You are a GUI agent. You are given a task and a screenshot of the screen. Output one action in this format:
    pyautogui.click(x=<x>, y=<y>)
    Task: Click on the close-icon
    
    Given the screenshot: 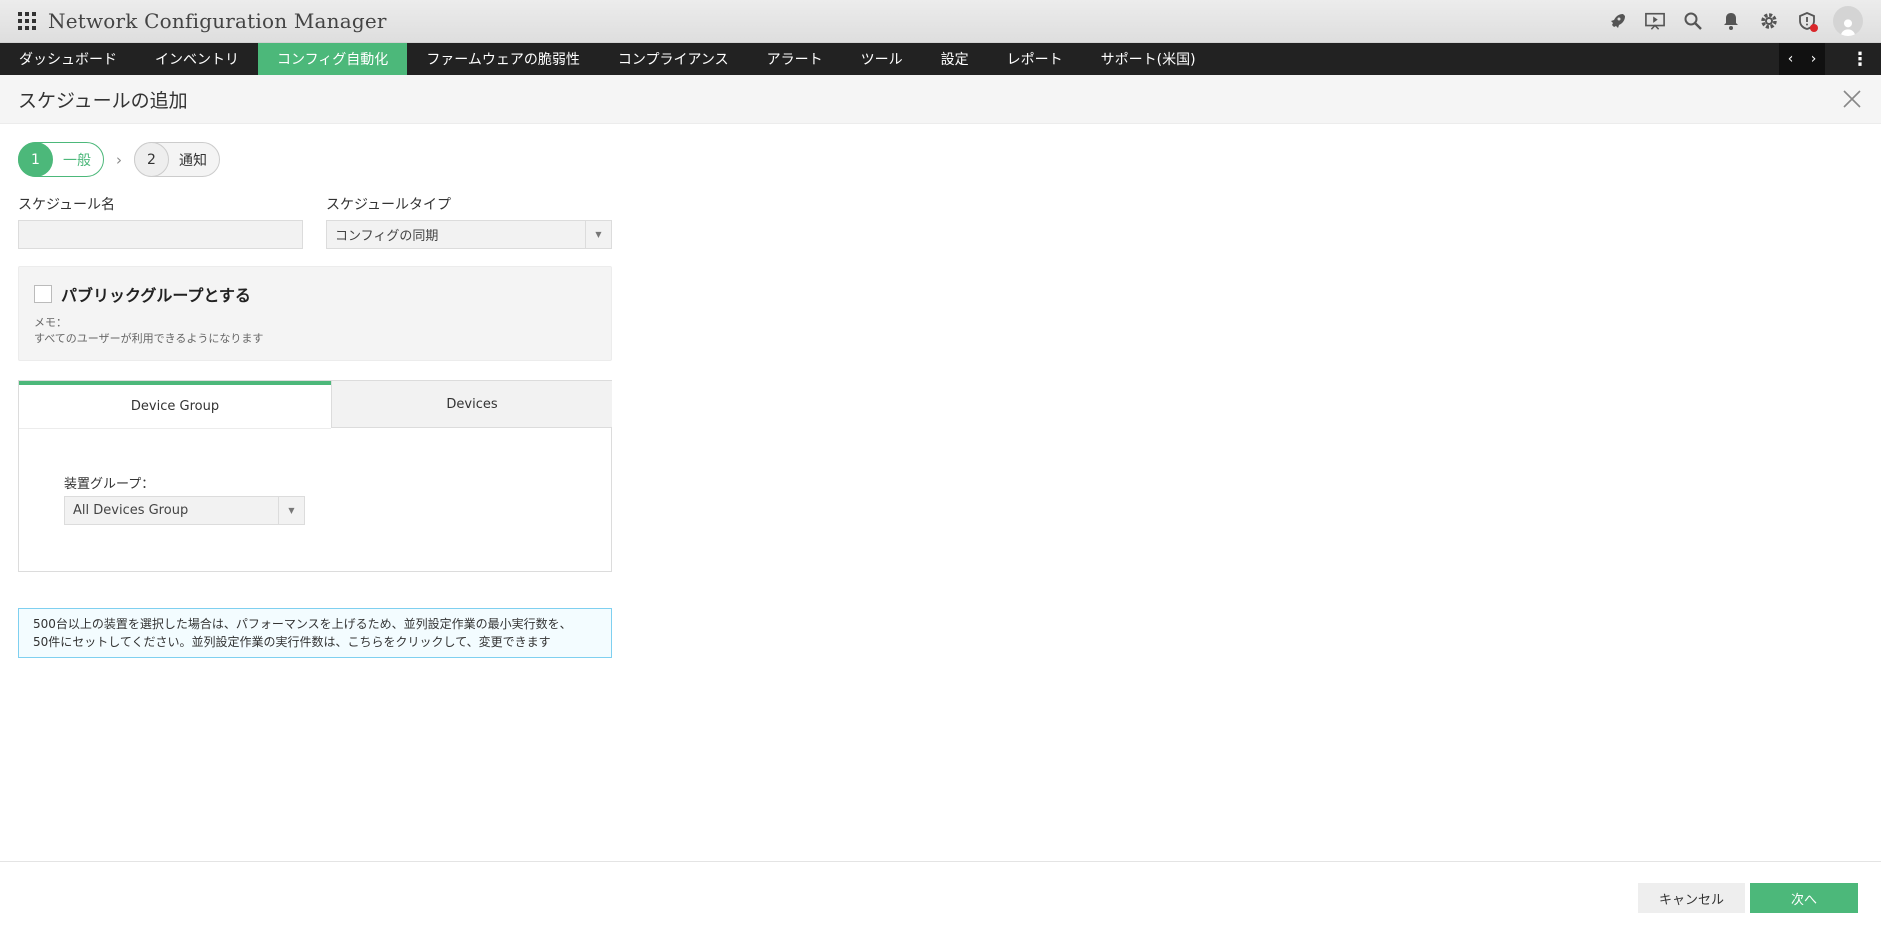 What is the action you would take?
    pyautogui.click(x=1852, y=99)
    